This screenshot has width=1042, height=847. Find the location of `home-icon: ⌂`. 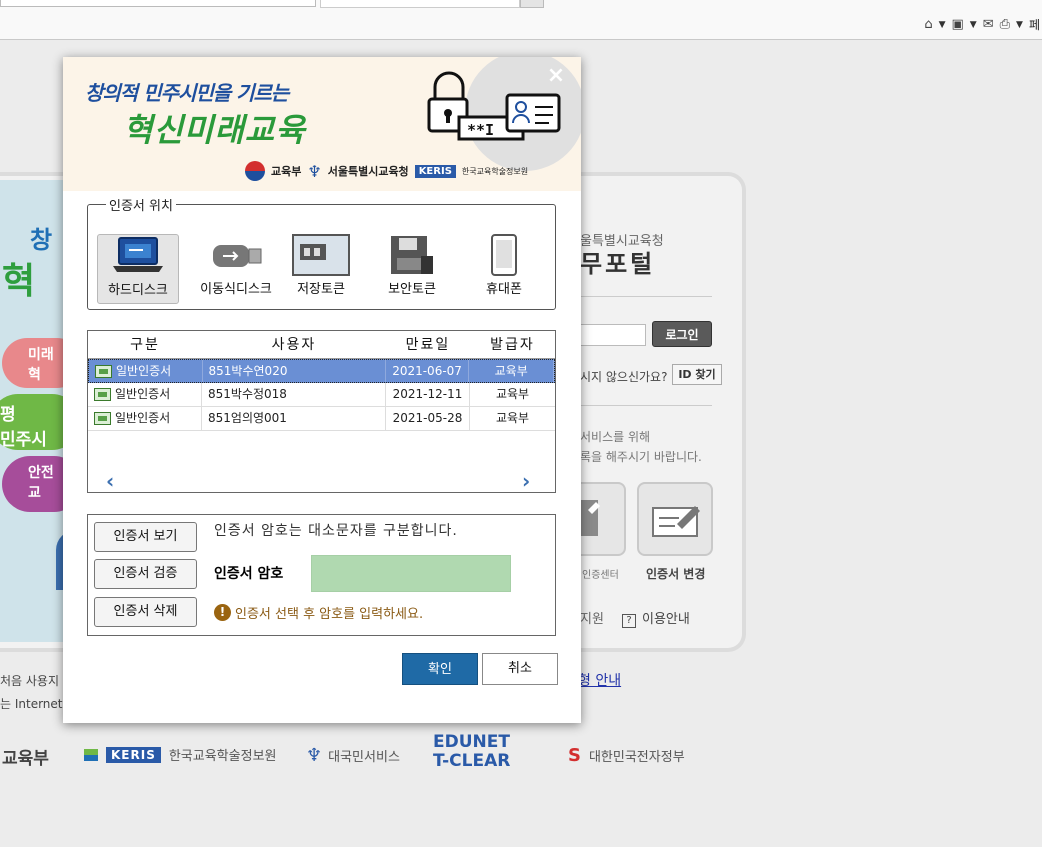

home-icon: ⌂ is located at coordinates (928, 25).